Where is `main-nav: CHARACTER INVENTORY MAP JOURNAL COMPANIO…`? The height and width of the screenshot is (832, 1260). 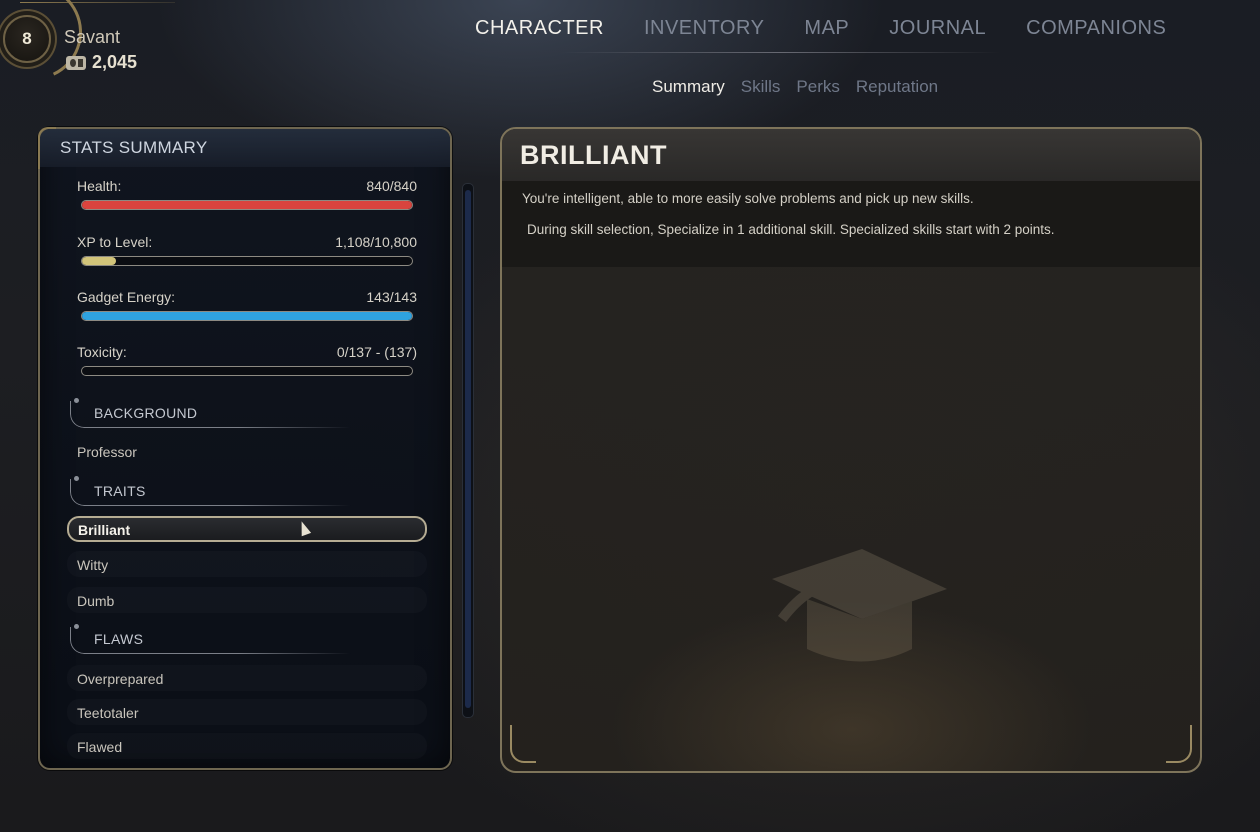 main-nav: CHARACTER INVENTORY MAP JOURNAL COMPANIO… is located at coordinates (820, 28).